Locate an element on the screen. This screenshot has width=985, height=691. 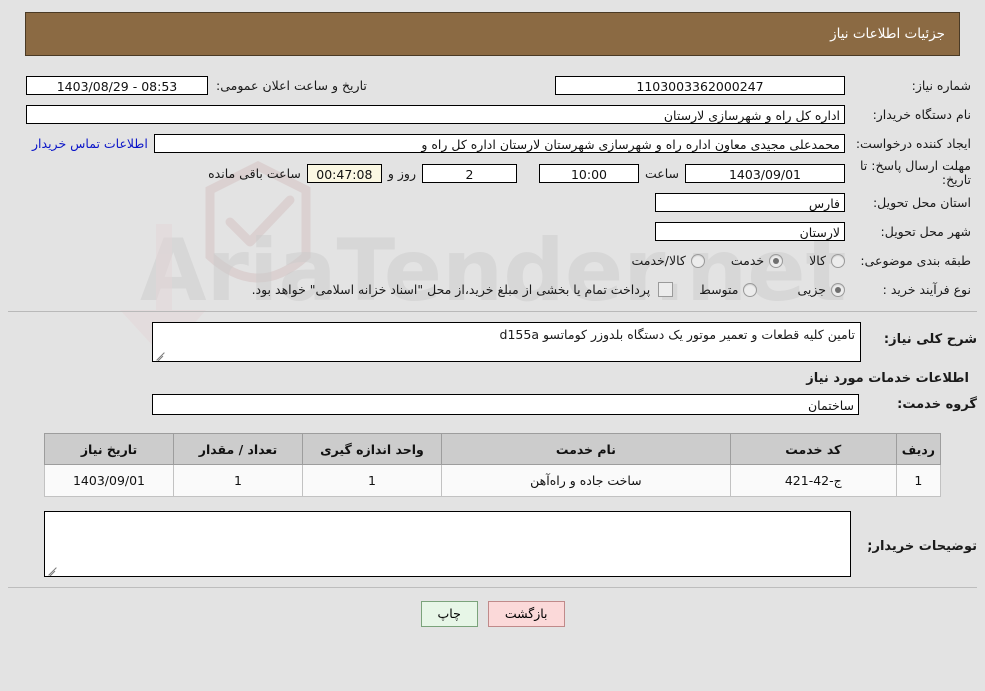
category-option-goods-service: کالا/خدمت is located at coordinates (668, 260).